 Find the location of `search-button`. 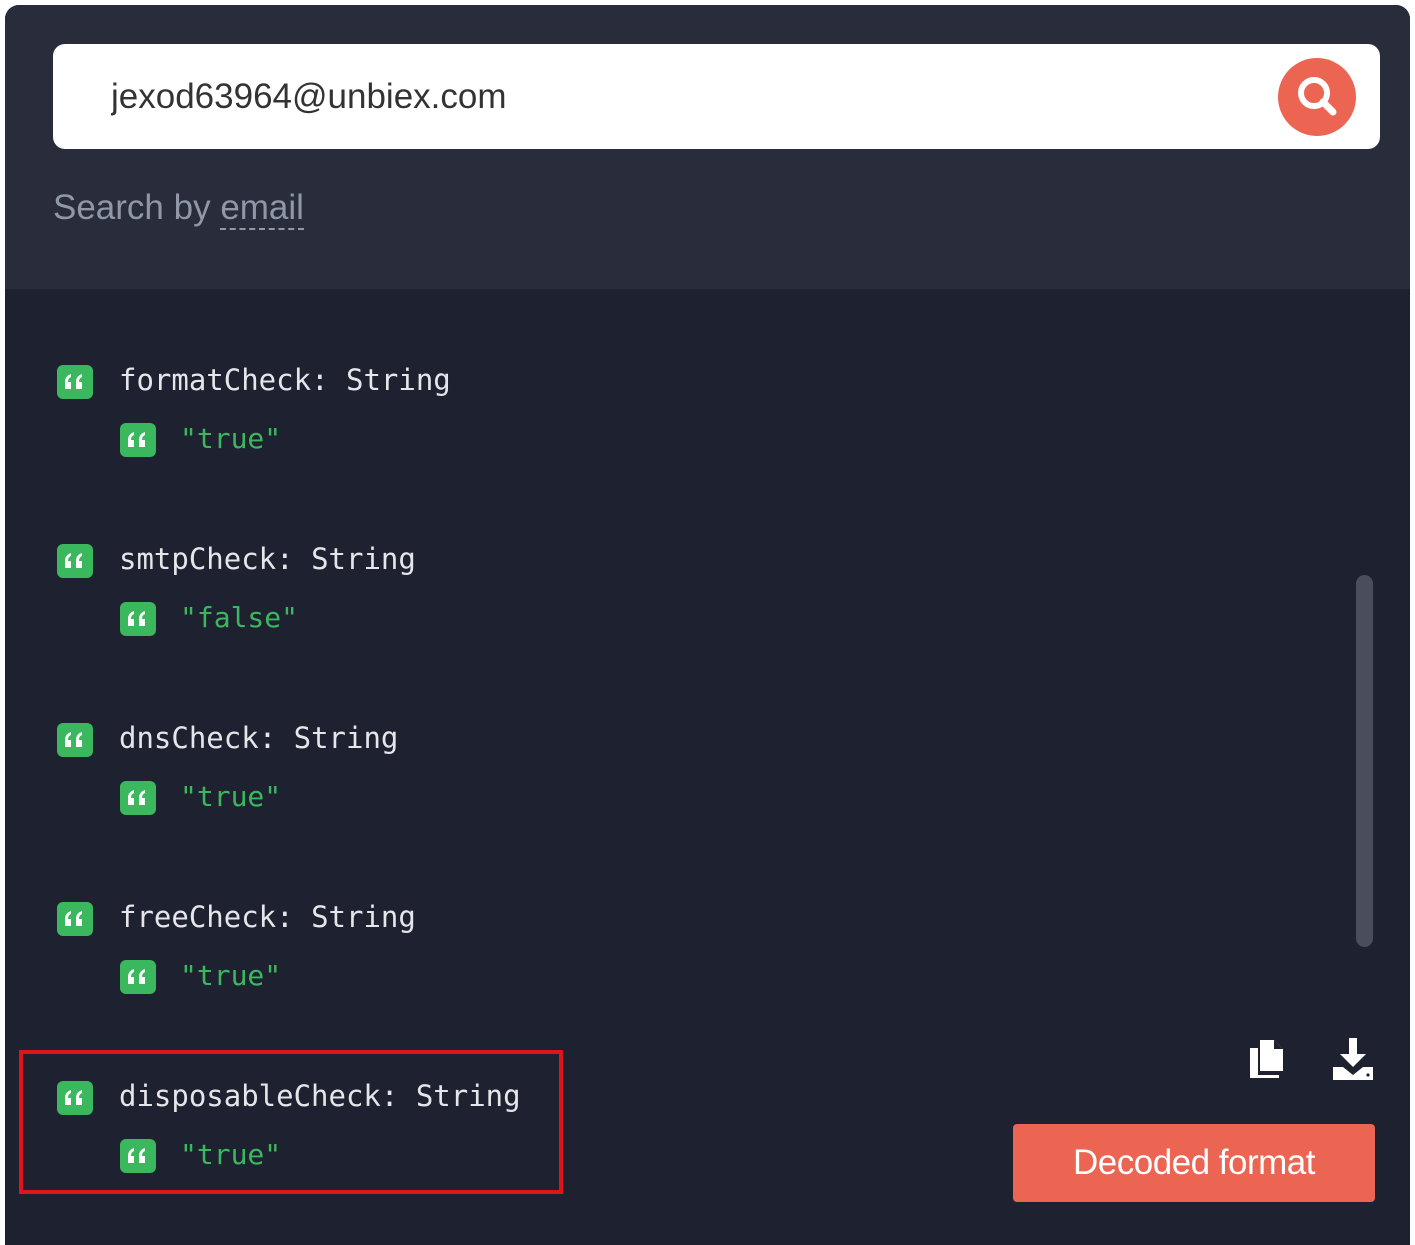

search-button is located at coordinates (1317, 97).